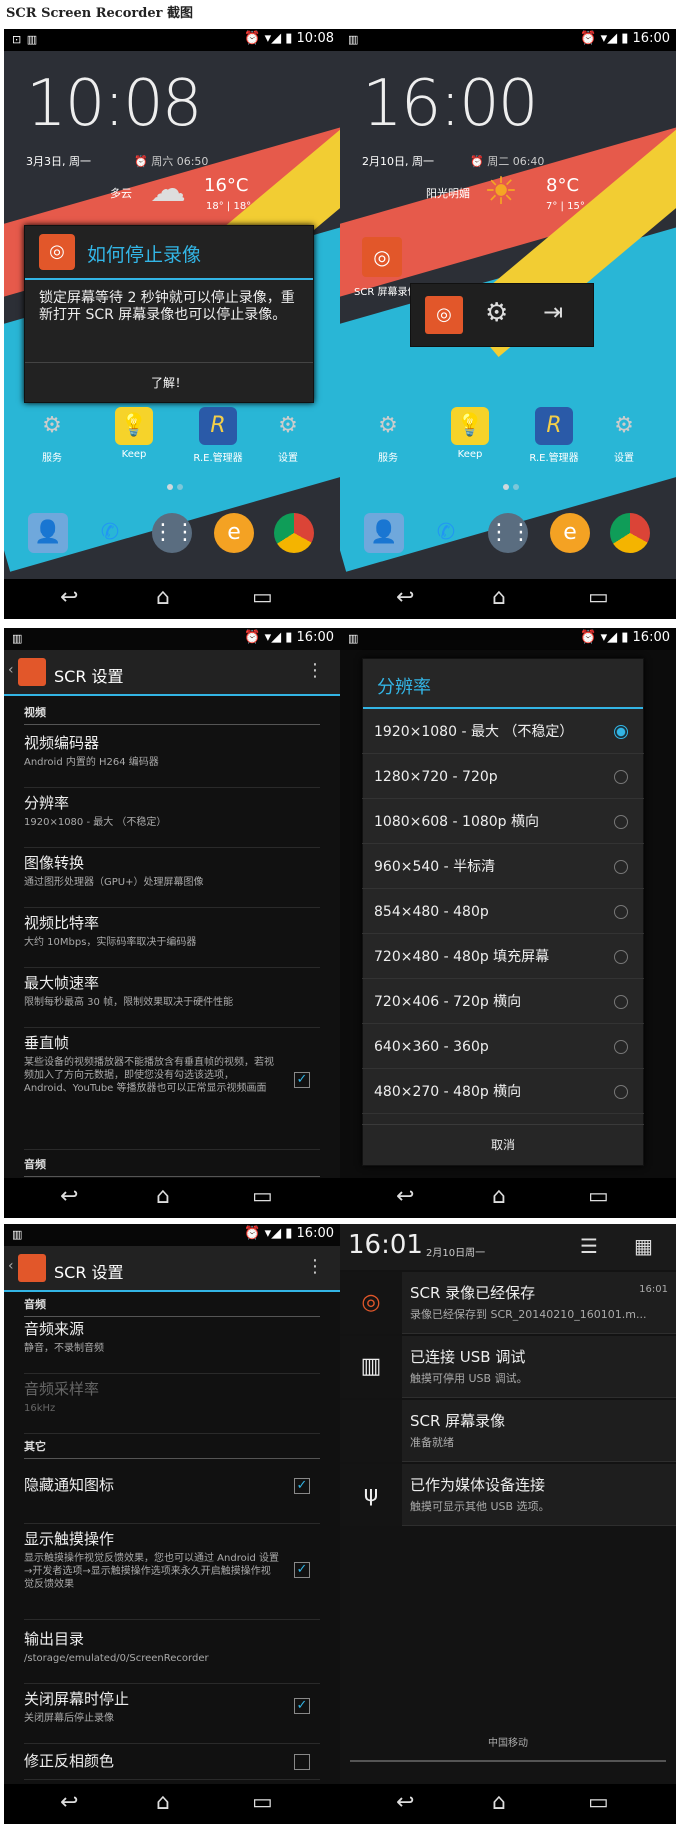 The width and height of the screenshot is (680, 1827). What do you see at coordinates (172, 1656) in the screenshot?
I see `pref-output-dir: 输出目录/storage/emulated/0/ScreenRecorder` at bounding box center [172, 1656].